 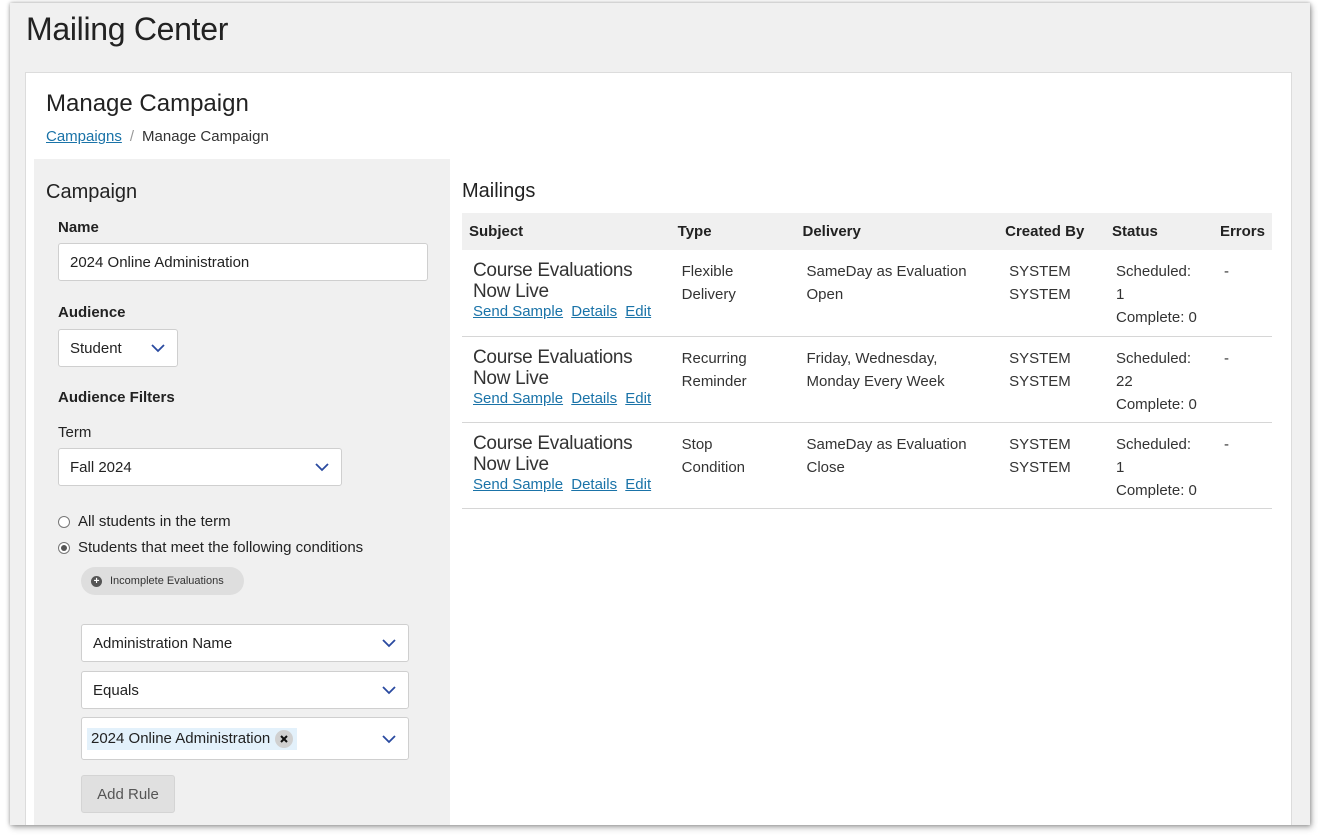 I want to click on campaign-name-input, so click(x=243, y=262).